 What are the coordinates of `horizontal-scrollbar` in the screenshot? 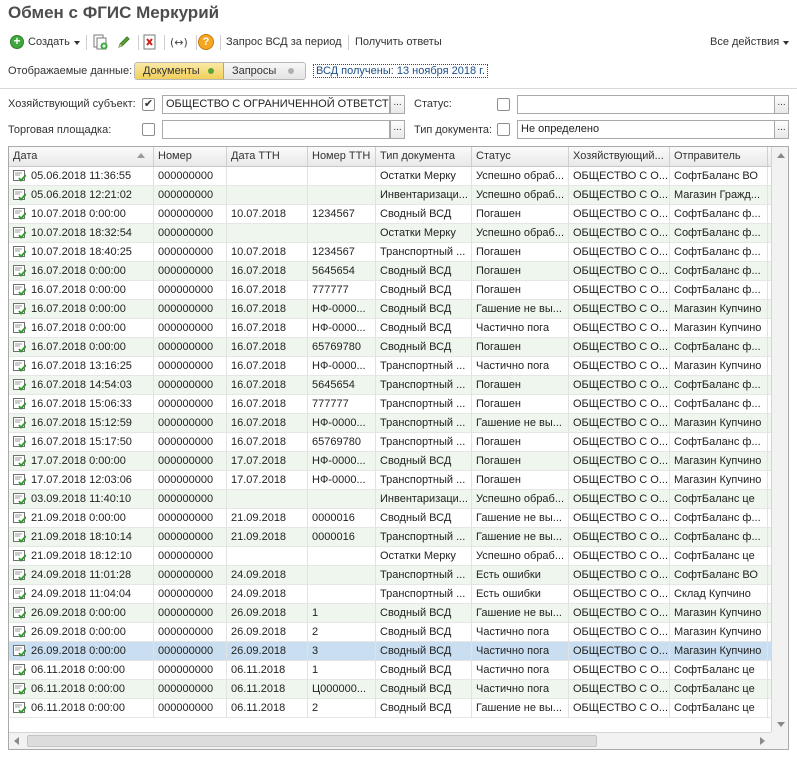 It's located at (390, 740).